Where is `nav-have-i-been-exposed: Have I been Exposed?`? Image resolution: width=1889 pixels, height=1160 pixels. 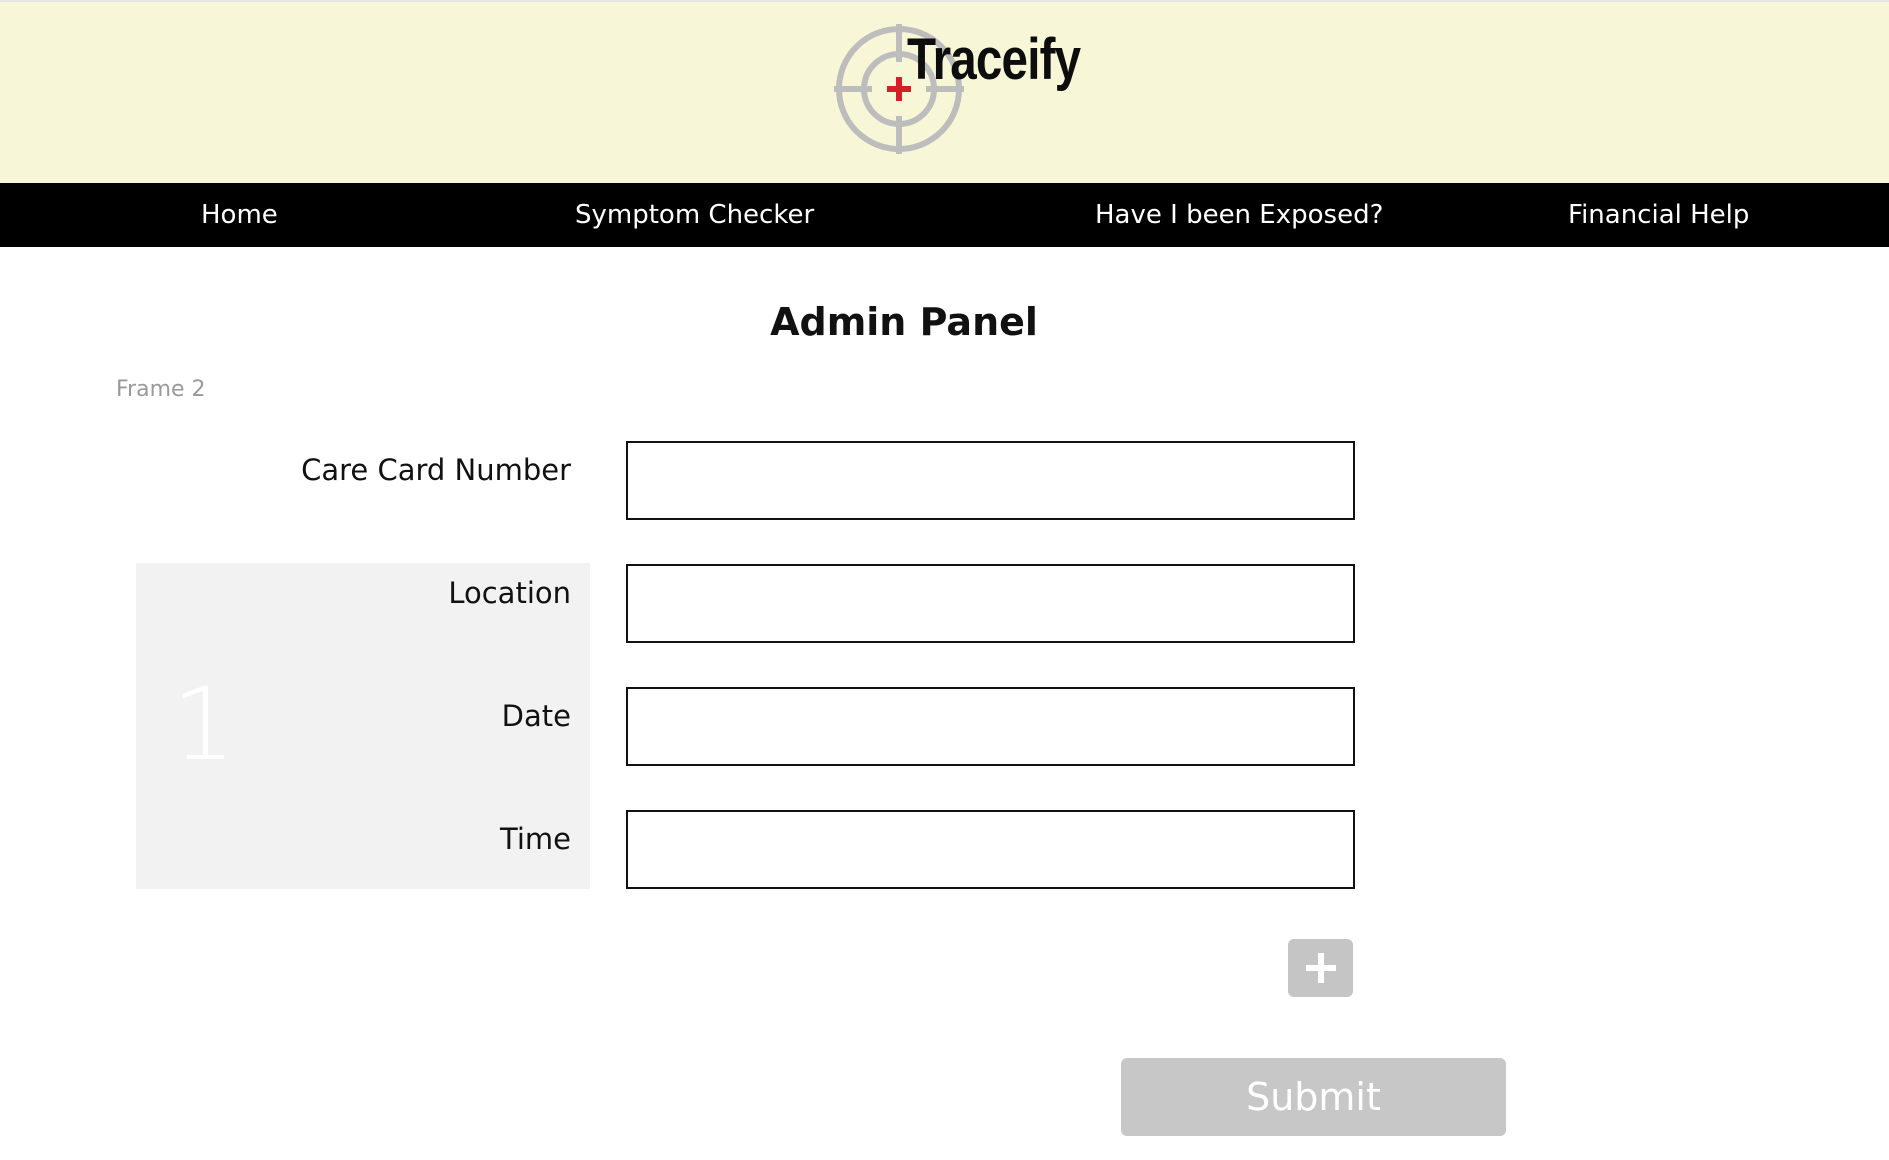
nav-have-i-been-exposed: Have I been Exposed? is located at coordinates (1239, 215).